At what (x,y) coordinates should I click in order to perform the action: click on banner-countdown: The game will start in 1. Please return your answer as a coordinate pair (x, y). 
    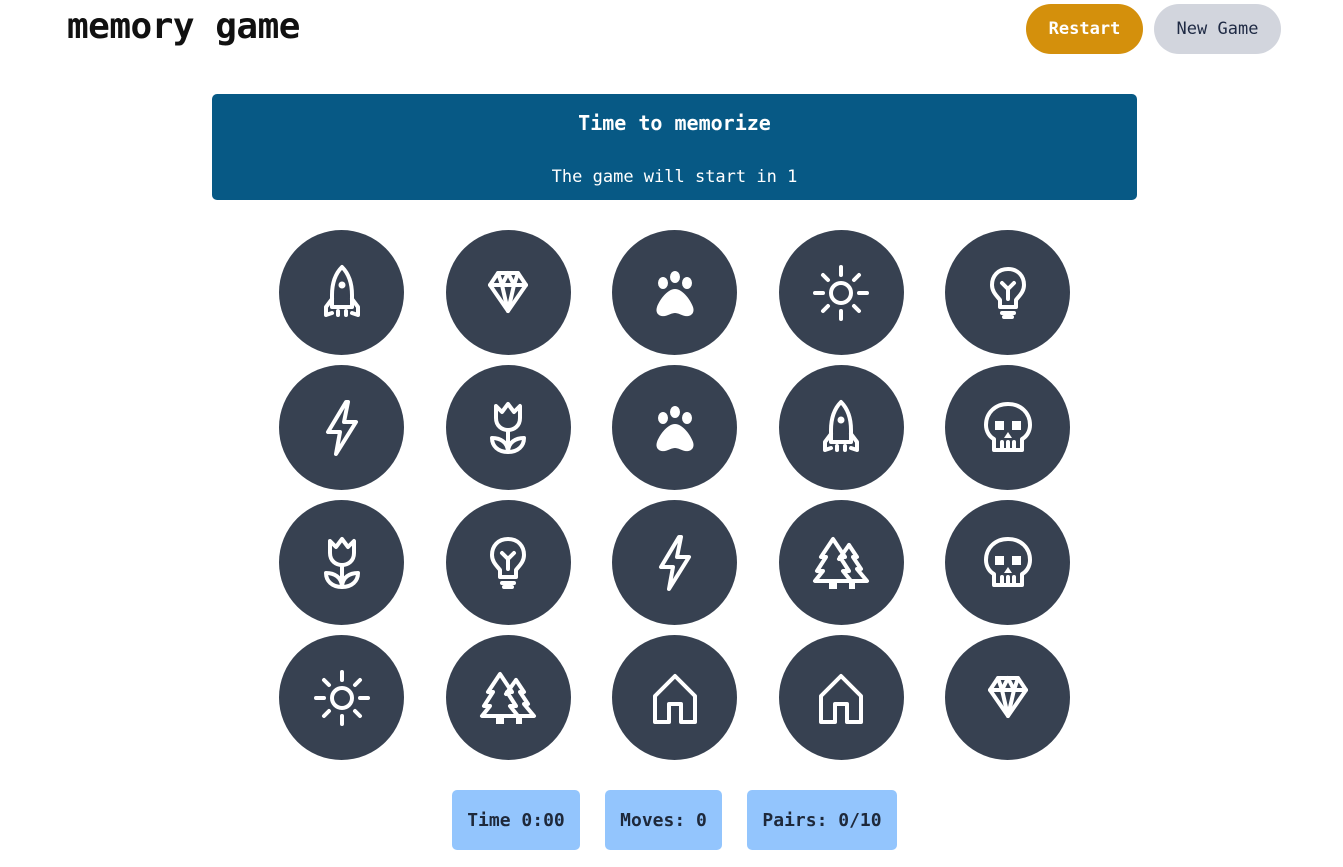
    Looking at the image, I should click on (674, 177).